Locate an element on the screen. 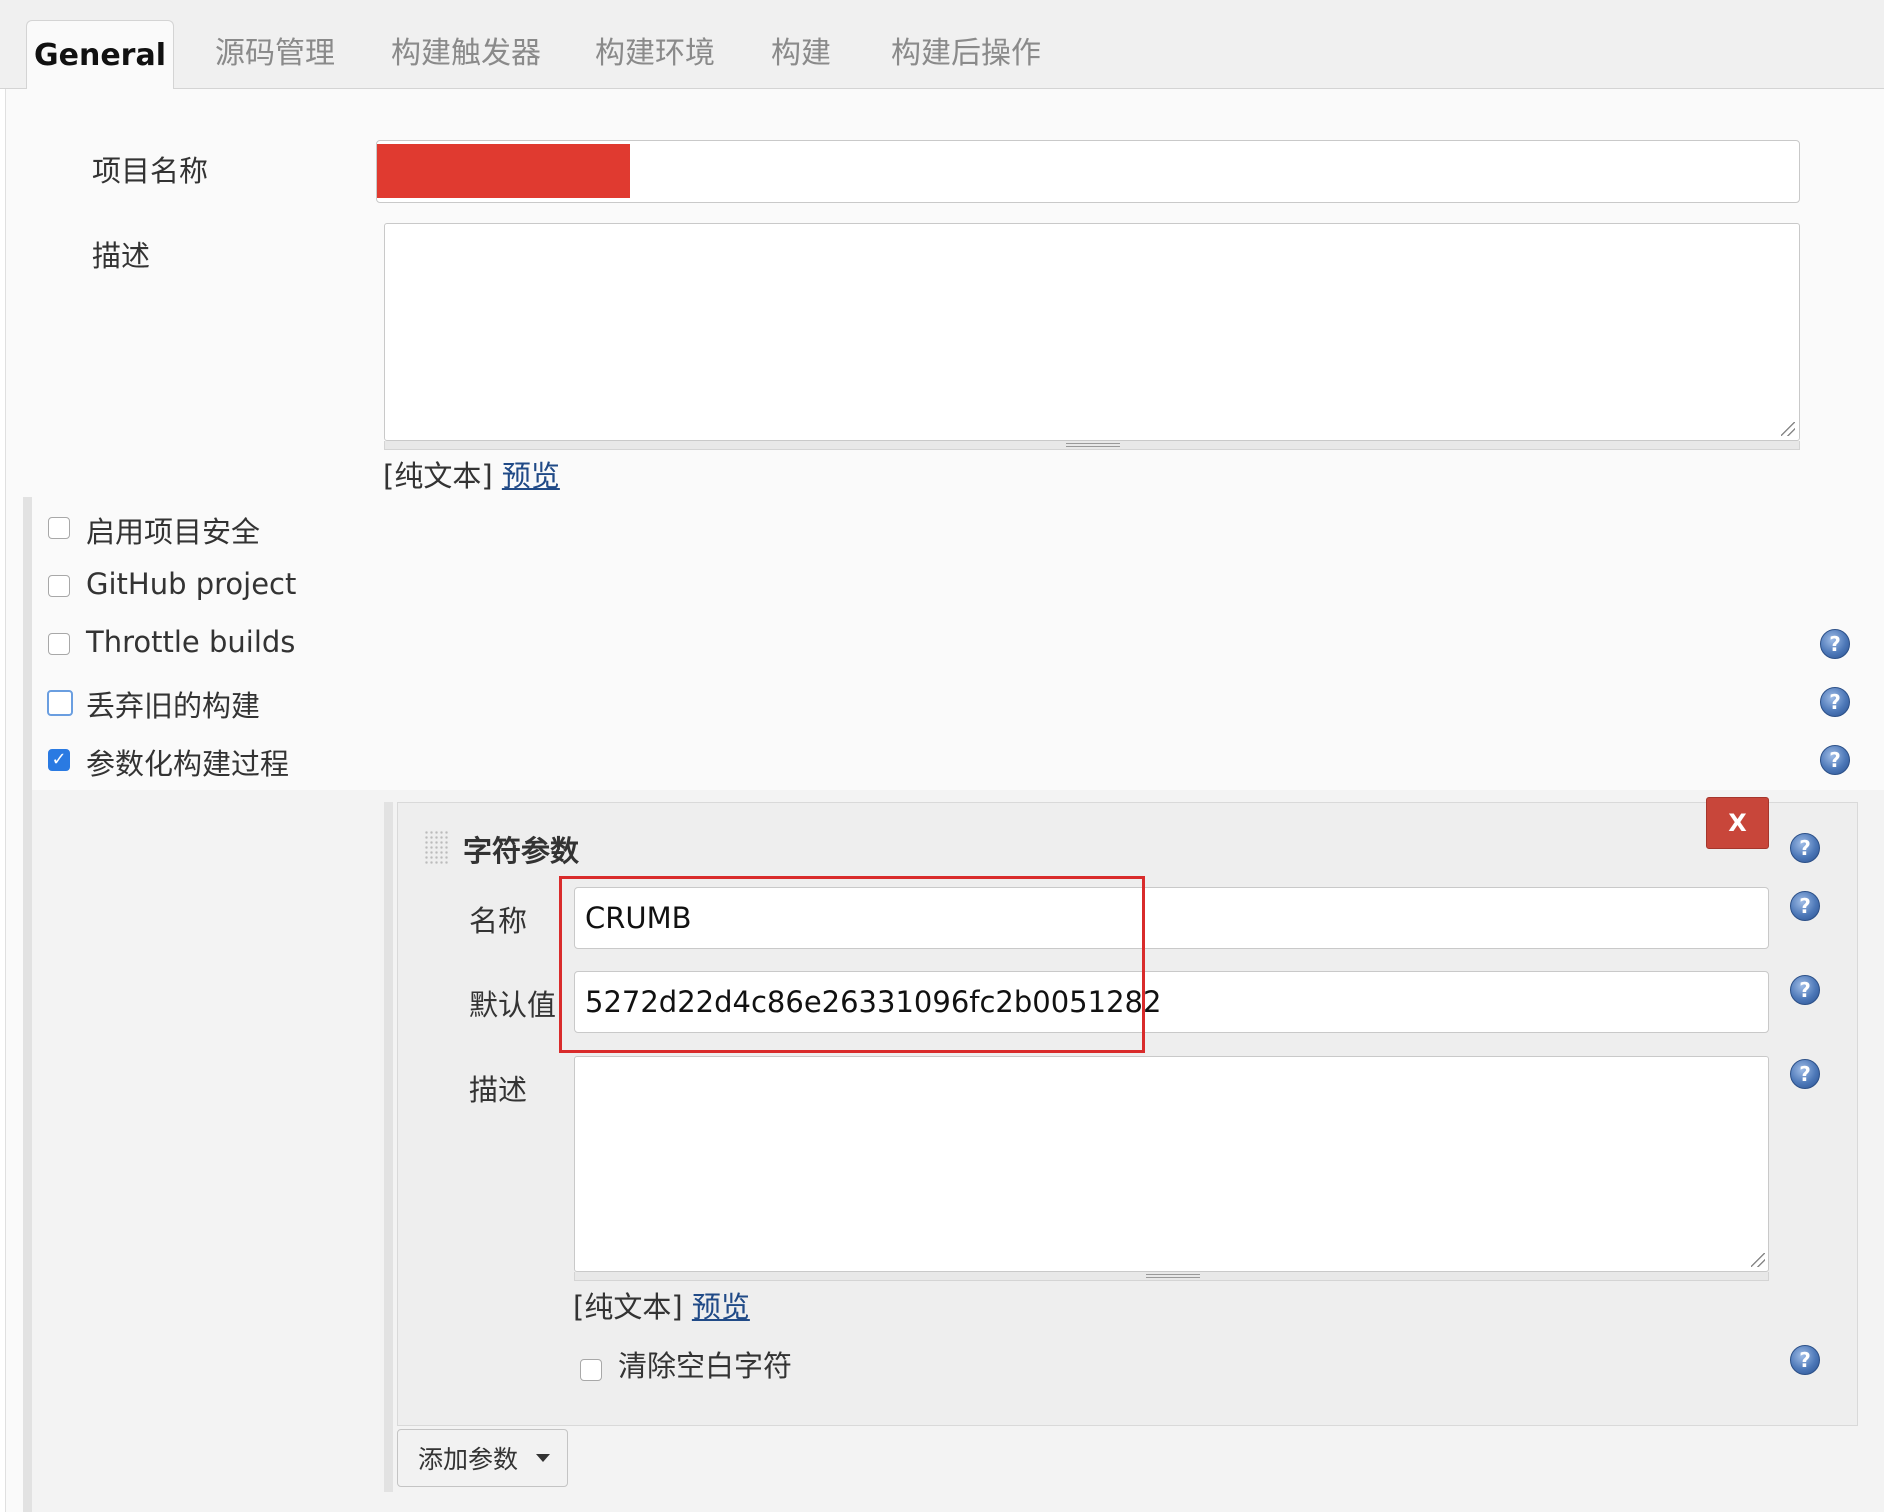  string-parameter-title: 字符参数 is located at coordinates (521, 851).